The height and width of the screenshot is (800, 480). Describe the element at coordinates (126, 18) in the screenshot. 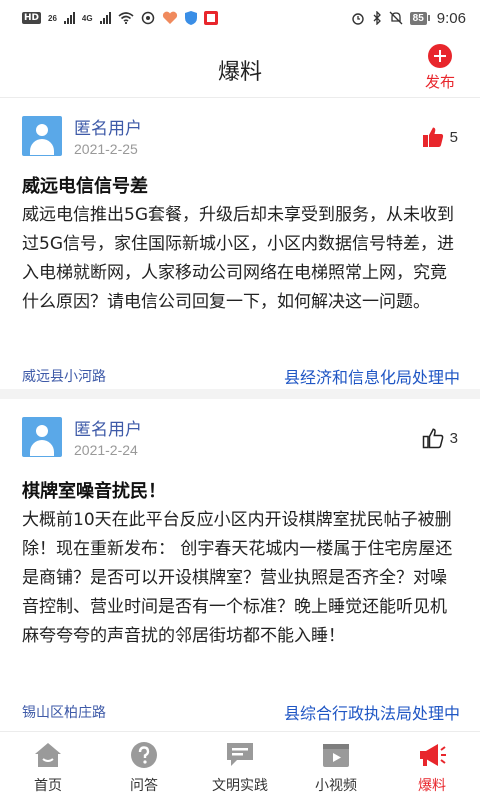

I see `wifi-icon` at that location.